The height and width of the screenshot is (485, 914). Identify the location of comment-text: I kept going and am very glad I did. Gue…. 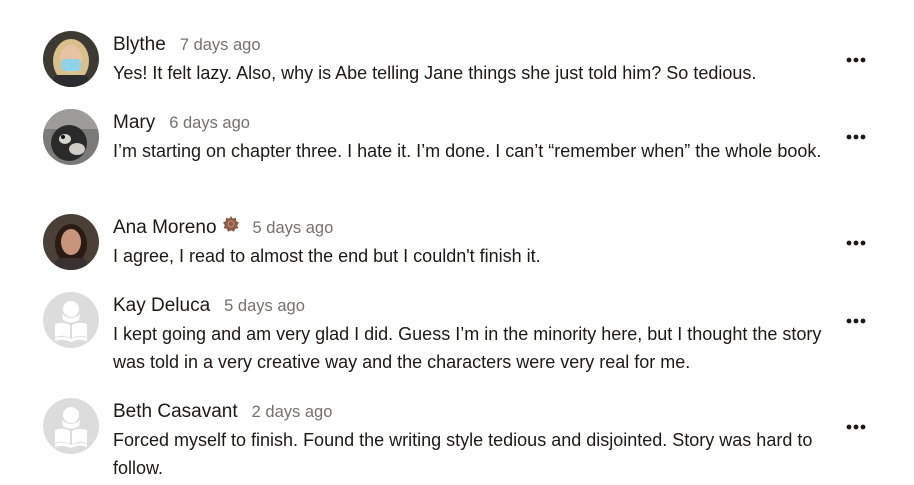
(467, 348).